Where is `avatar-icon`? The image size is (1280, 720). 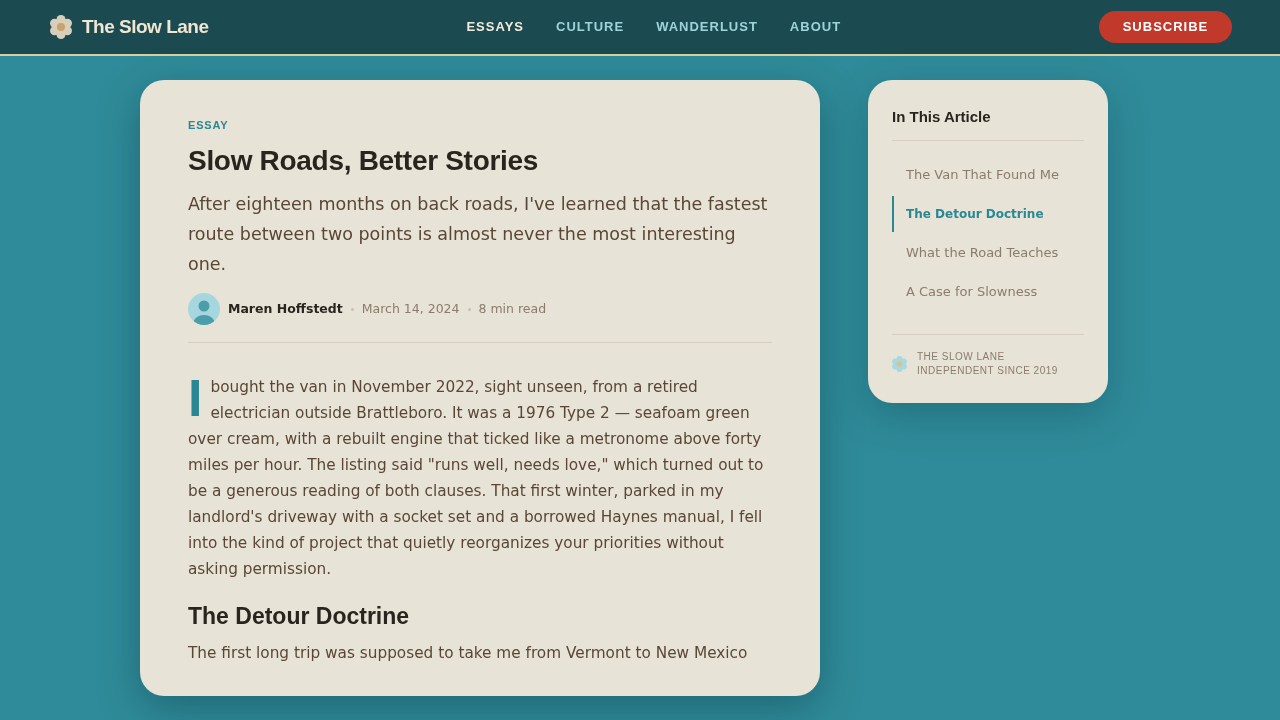
avatar-icon is located at coordinates (204, 309).